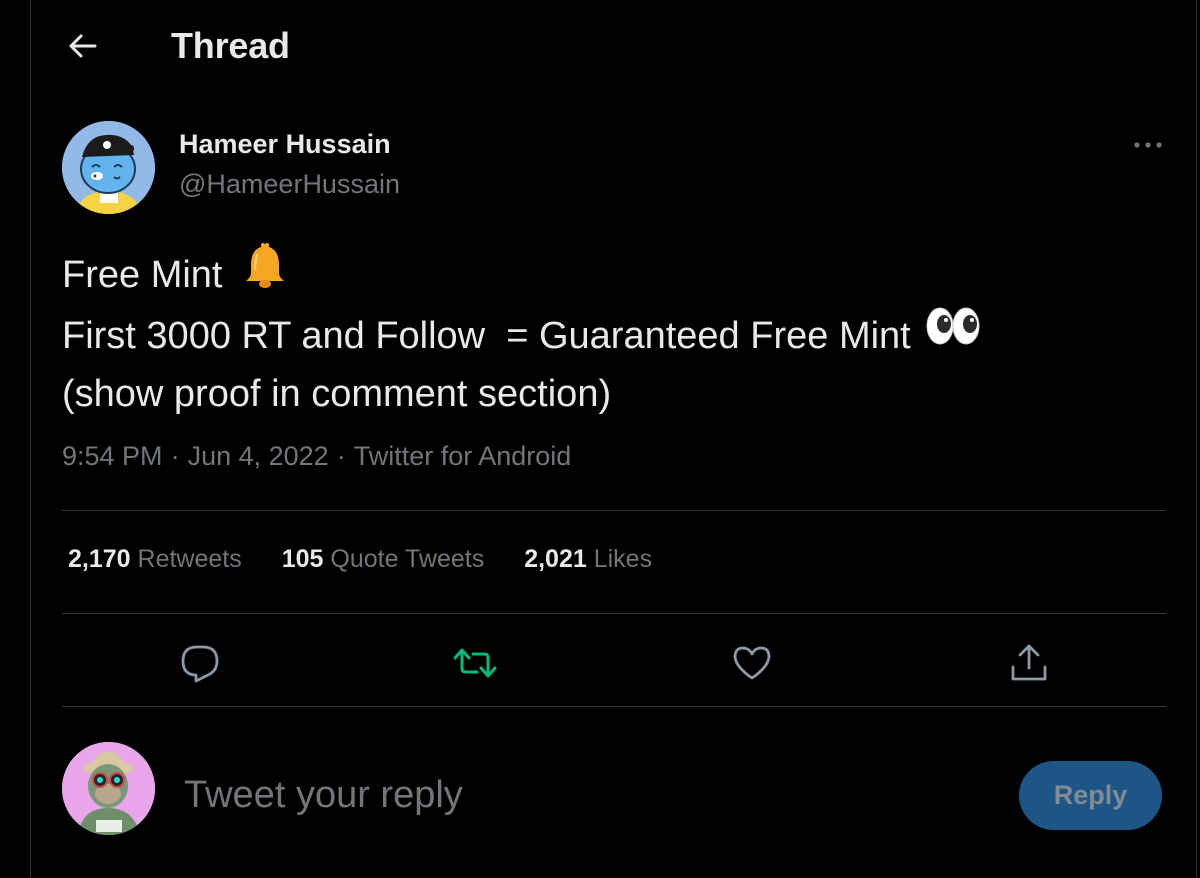 The width and height of the screenshot is (1200, 878). I want to click on share-button, so click(1029, 663).